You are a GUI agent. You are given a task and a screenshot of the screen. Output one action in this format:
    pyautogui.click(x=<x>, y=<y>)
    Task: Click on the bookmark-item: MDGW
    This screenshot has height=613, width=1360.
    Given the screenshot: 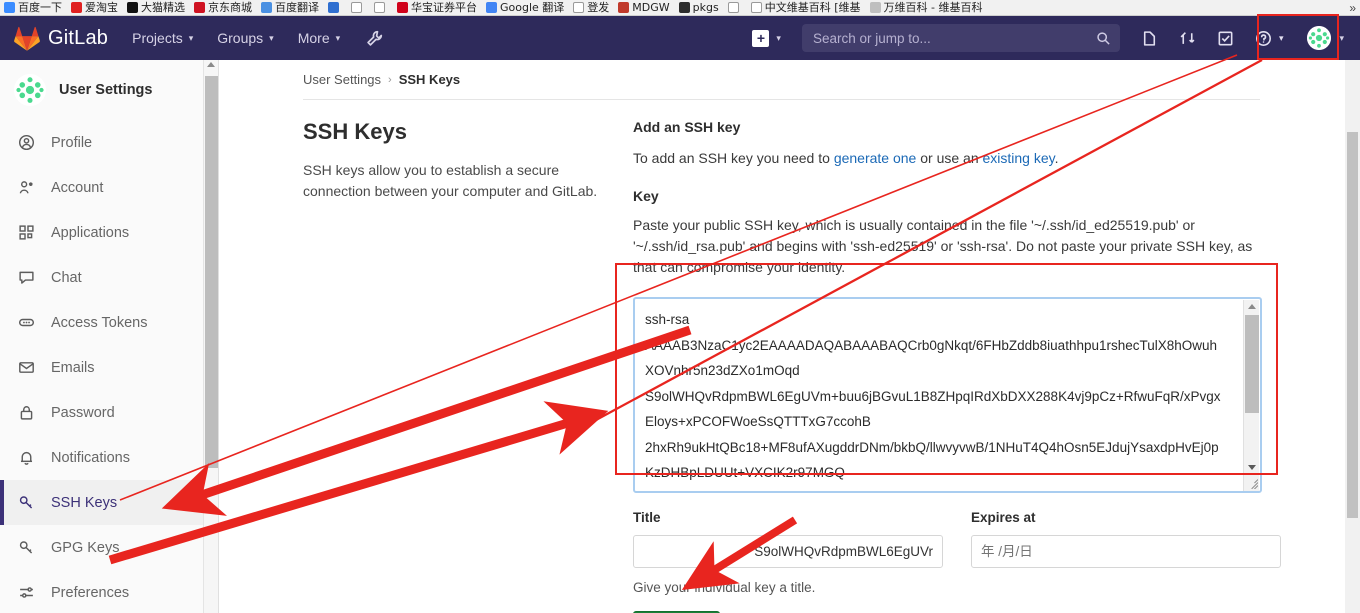 What is the action you would take?
    pyautogui.click(x=644, y=7)
    